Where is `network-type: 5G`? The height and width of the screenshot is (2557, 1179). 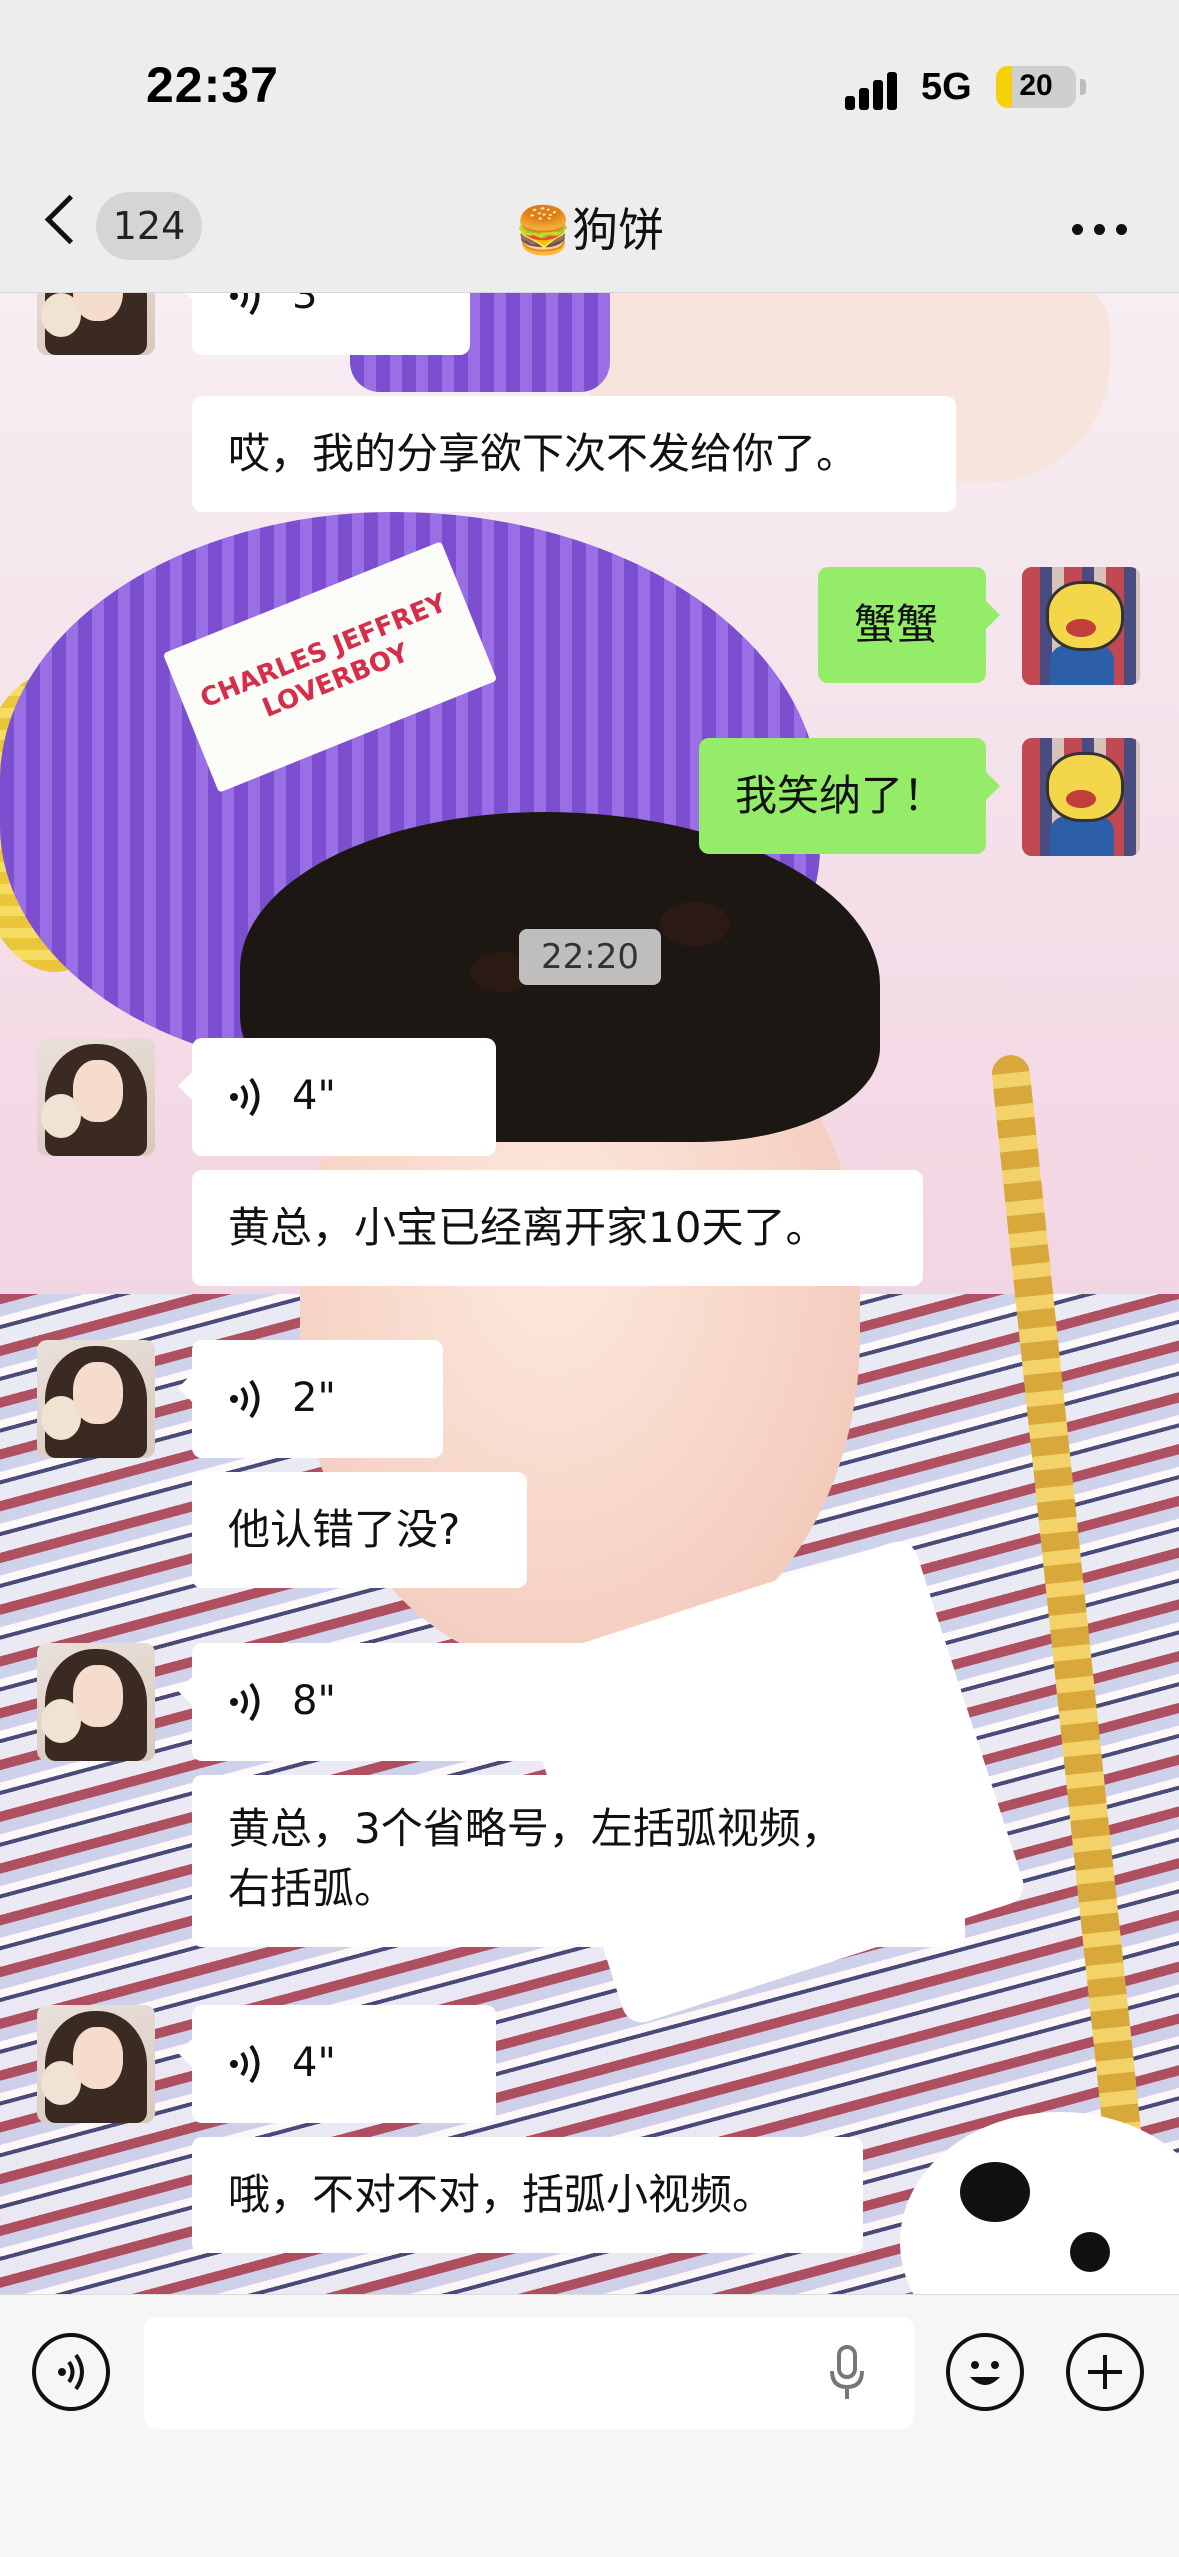 network-type: 5G is located at coordinates (946, 87).